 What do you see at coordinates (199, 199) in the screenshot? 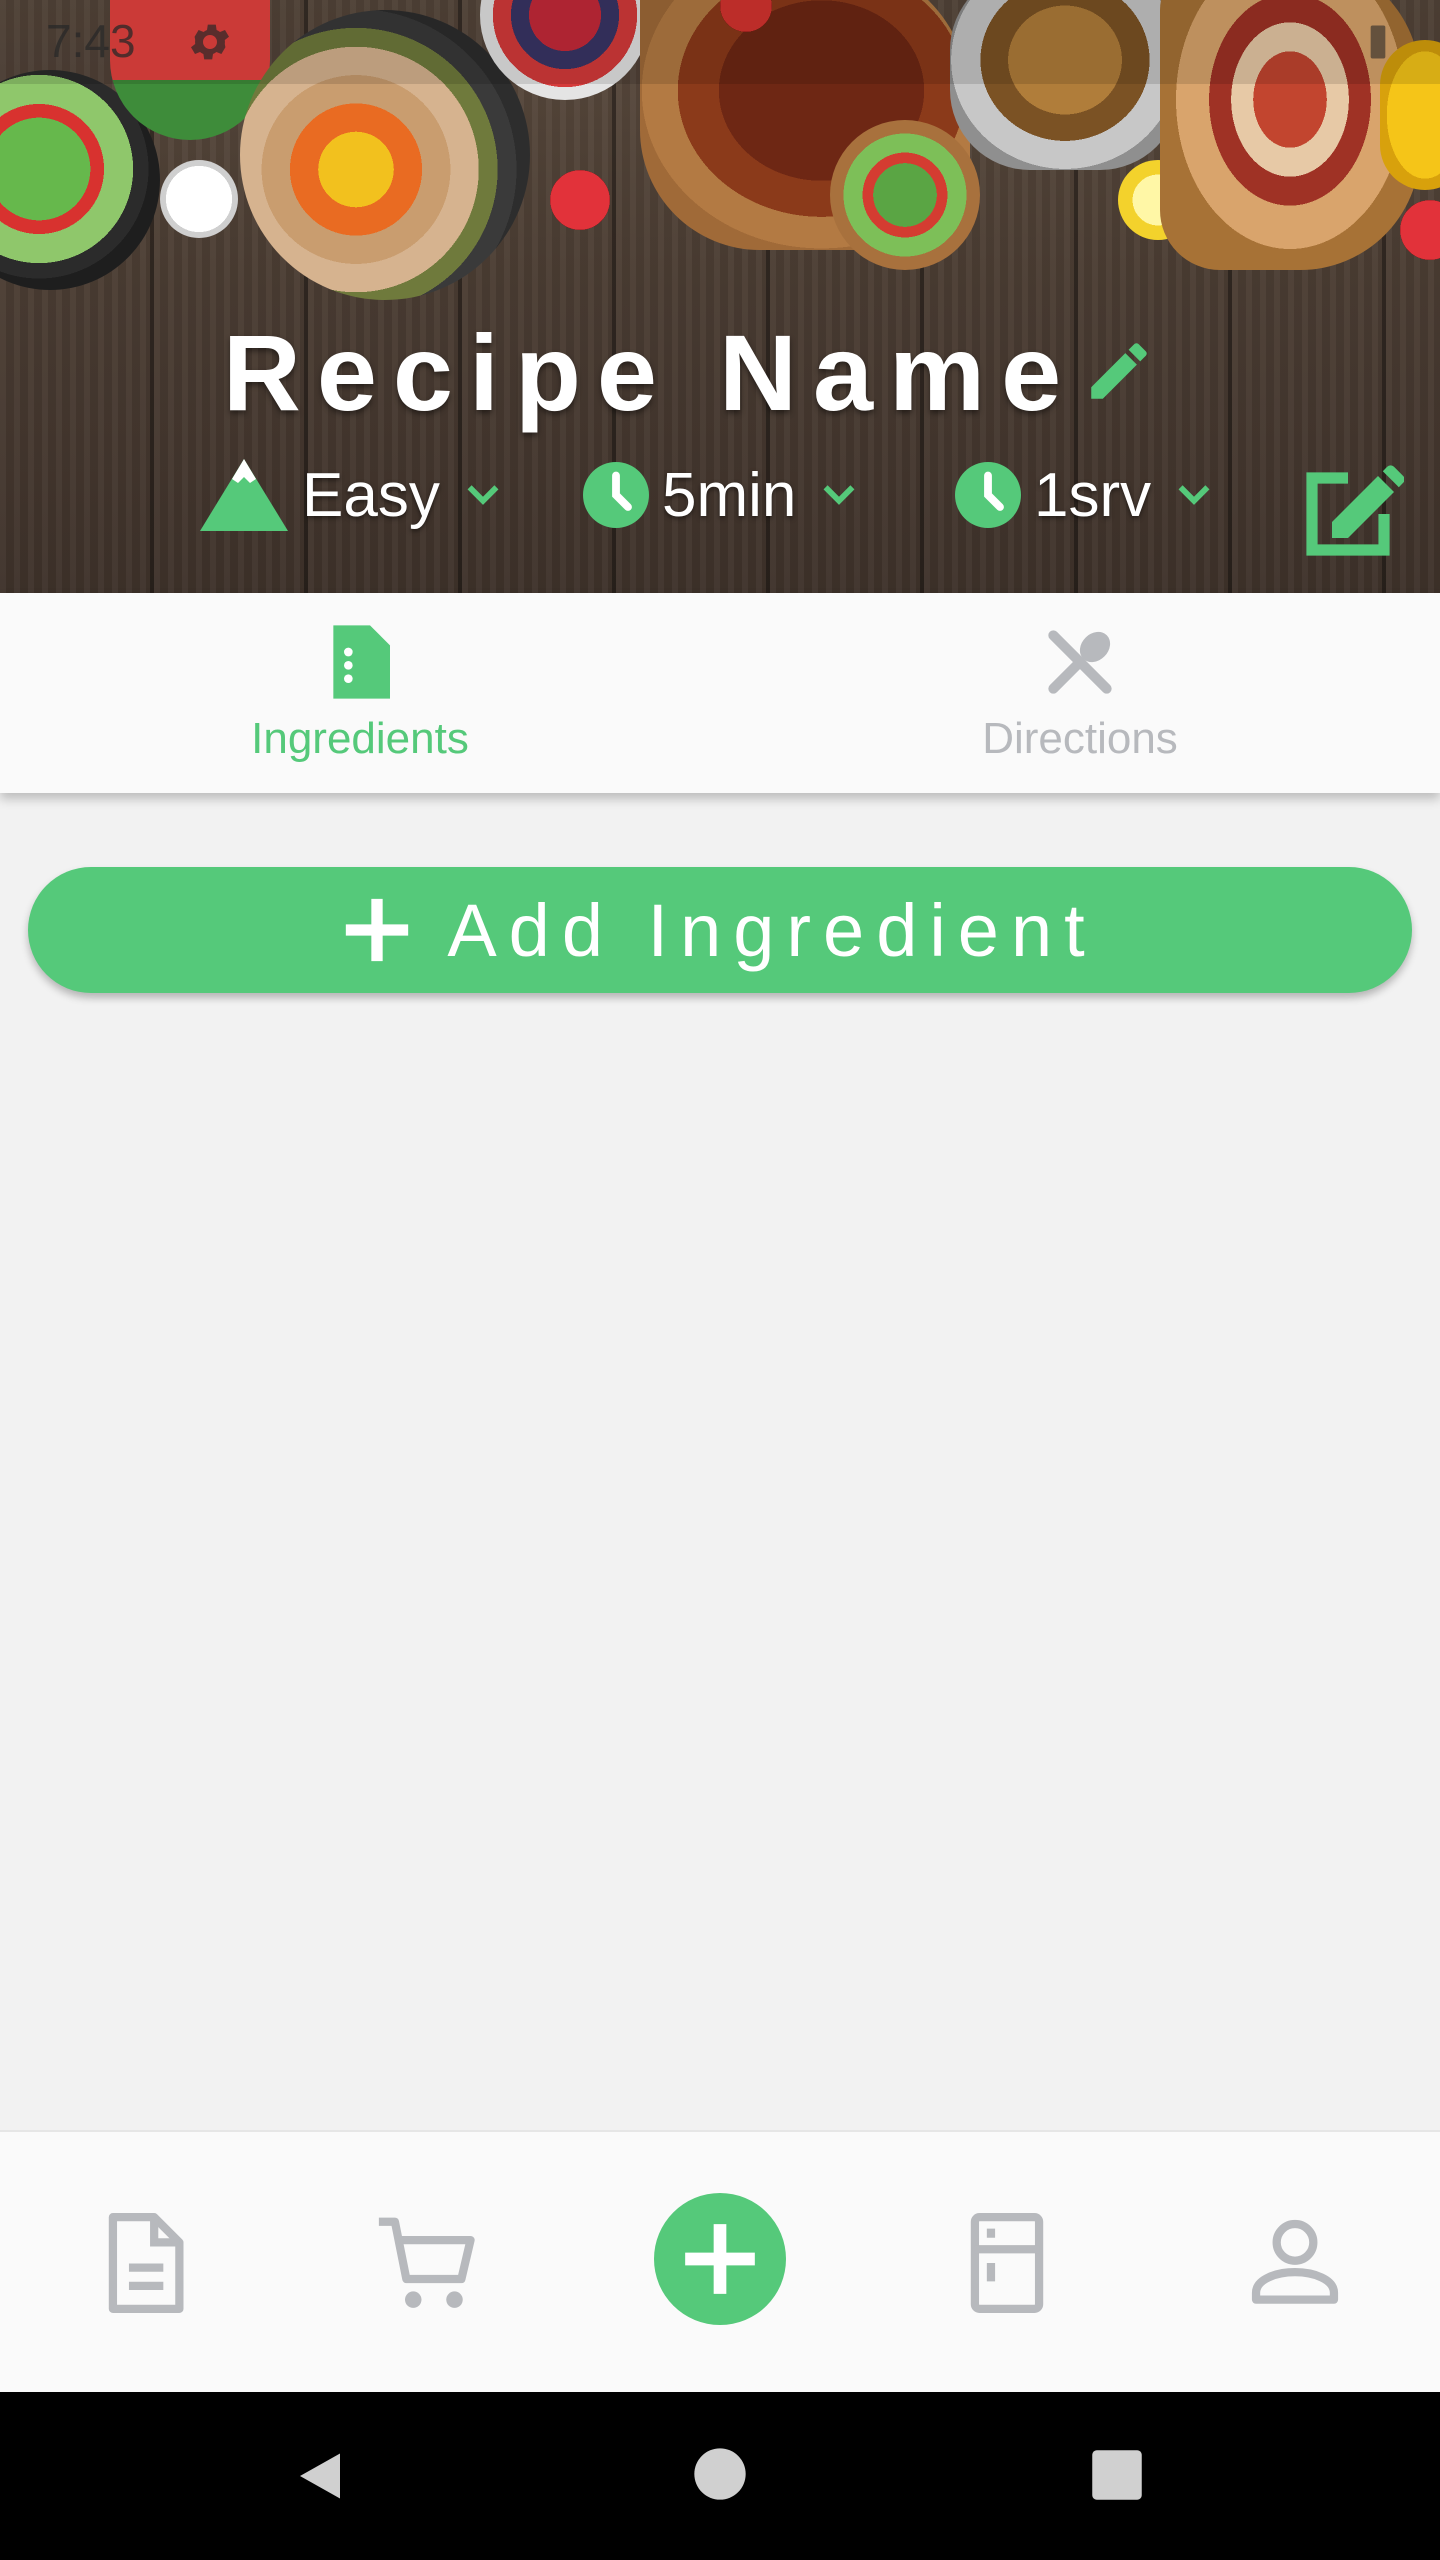
I see `milk-glass-image` at bounding box center [199, 199].